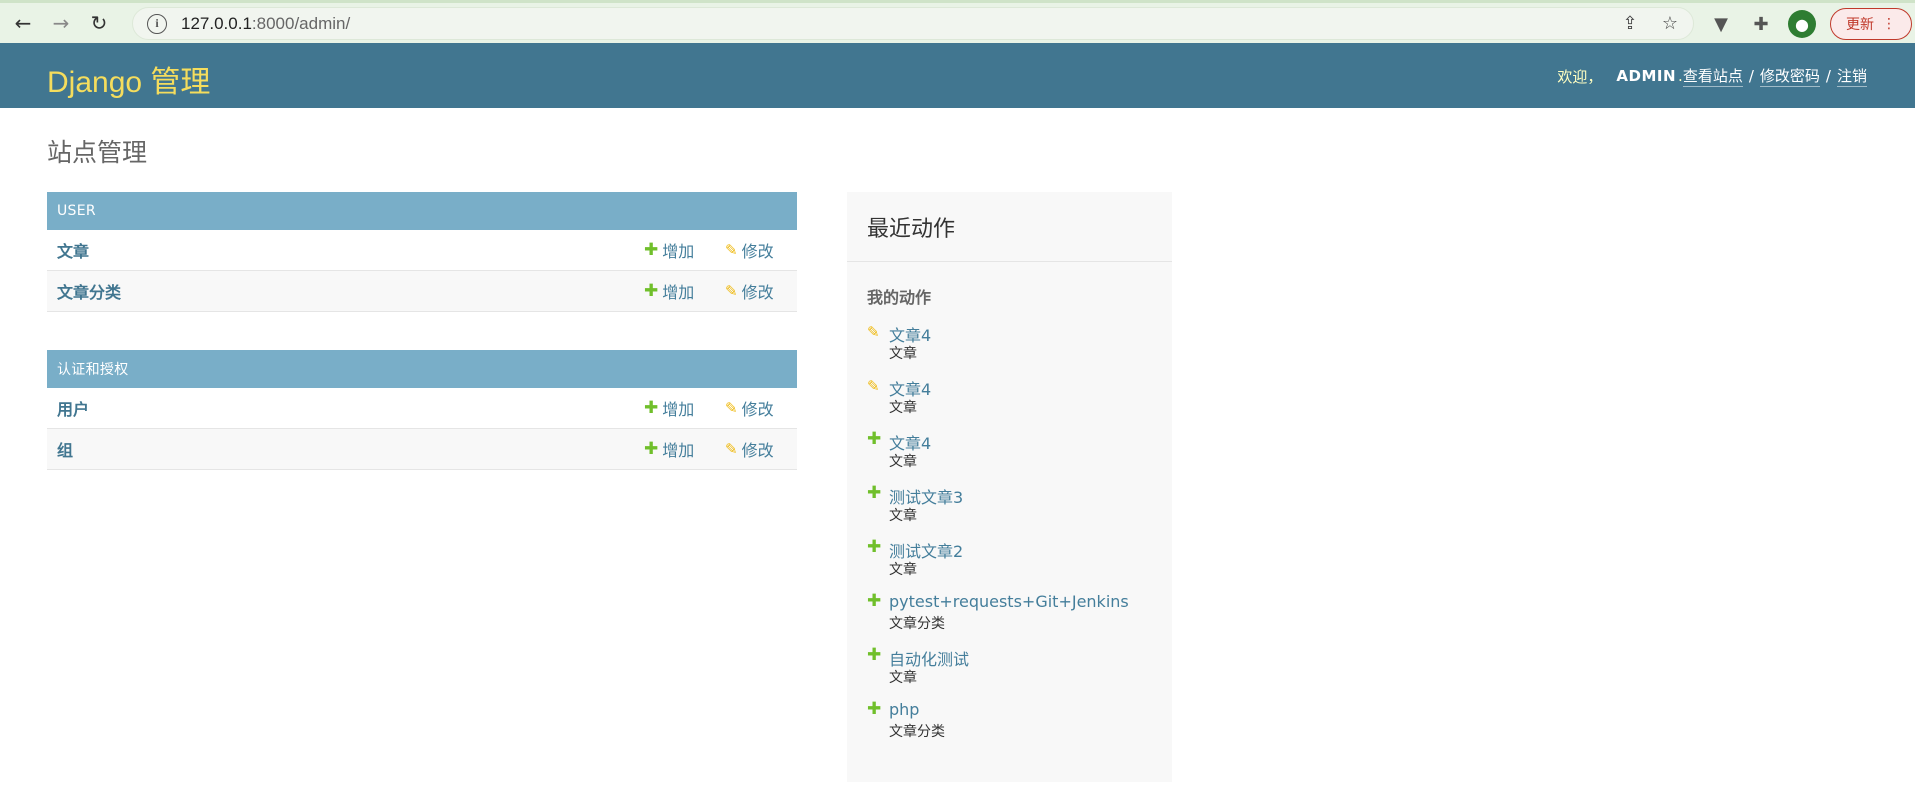 The image size is (1915, 792). Describe the element at coordinates (1646, 76) in the screenshot. I see `username: ADMIN` at that location.